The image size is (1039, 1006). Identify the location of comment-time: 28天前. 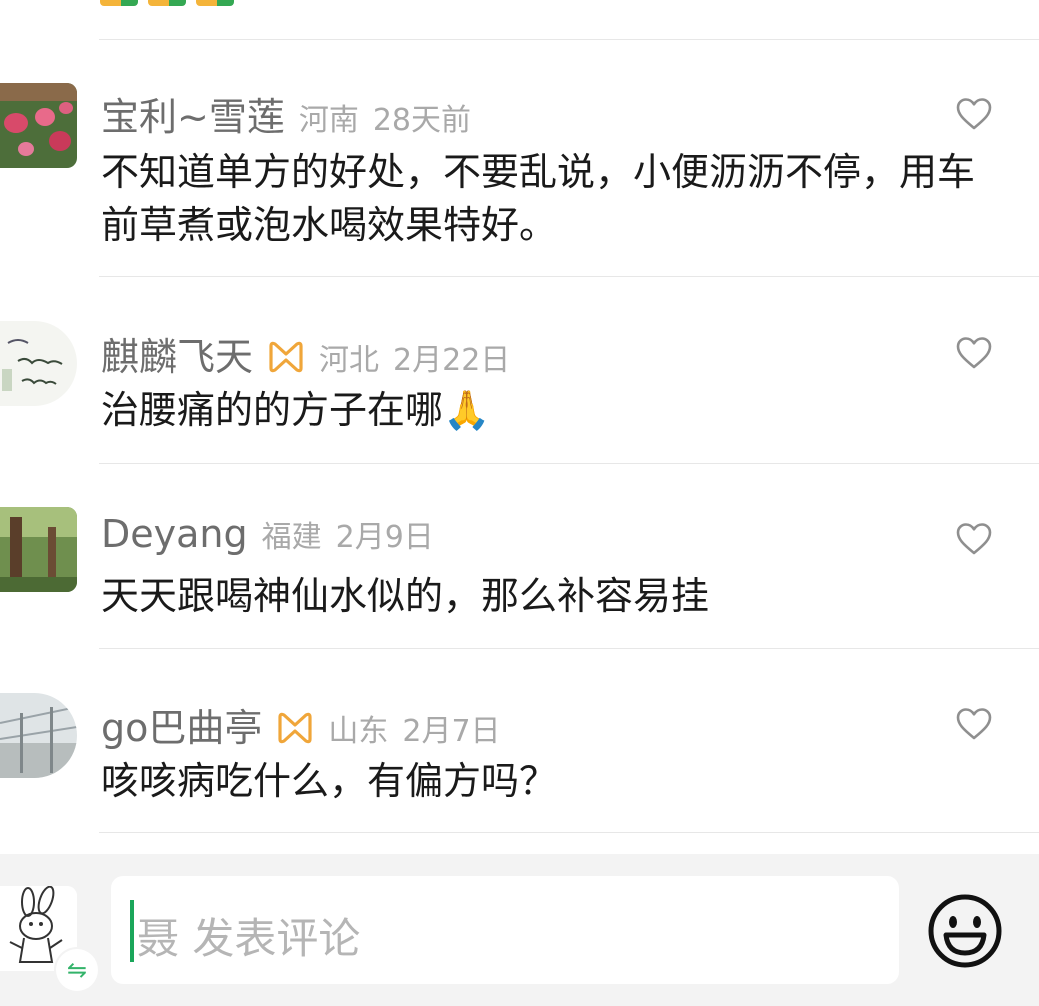
(422, 120).